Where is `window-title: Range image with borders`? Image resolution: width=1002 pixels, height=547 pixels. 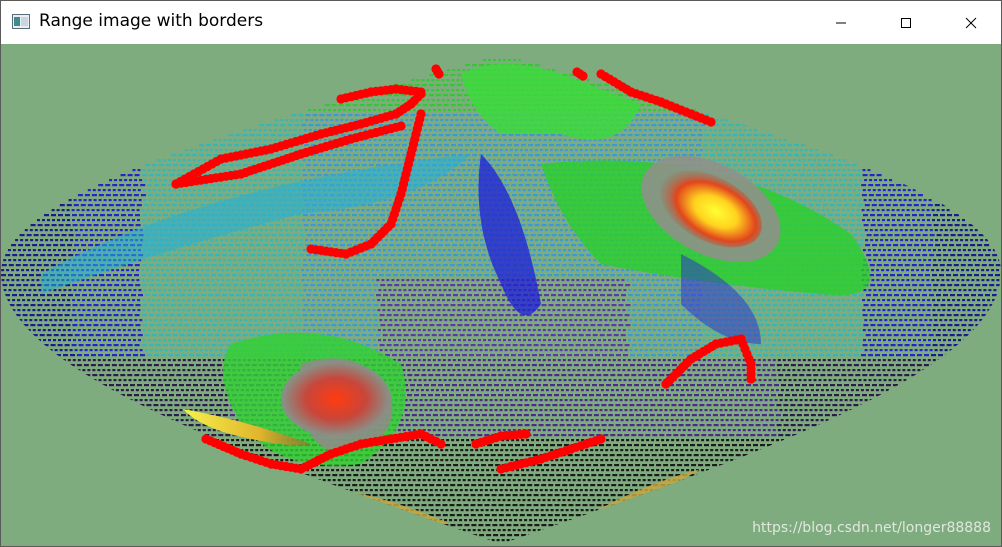 window-title: Range image with borders is located at coordinates (151, 21).